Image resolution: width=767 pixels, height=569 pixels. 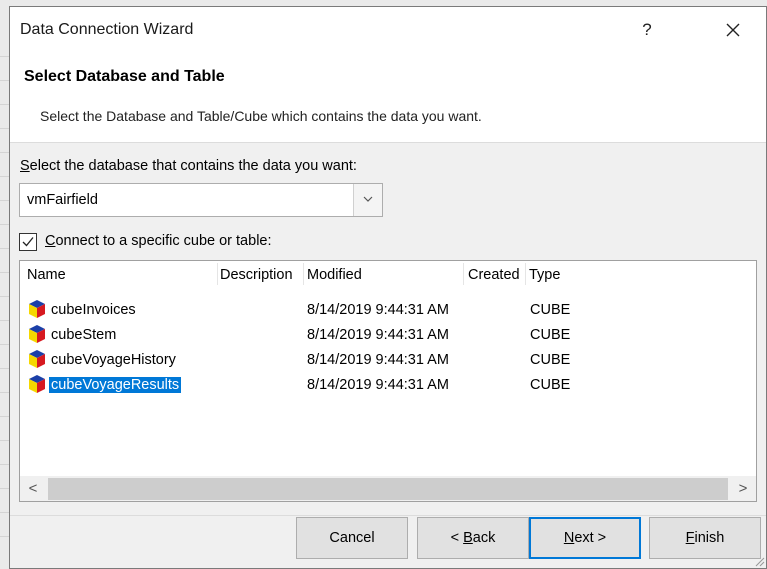 I want to click on close-button, so click(x=733, y=30).